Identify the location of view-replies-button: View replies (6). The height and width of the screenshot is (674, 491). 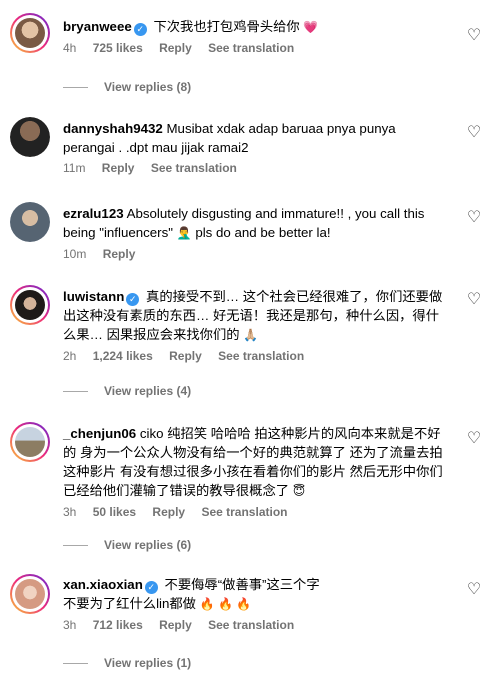
(127, 545).